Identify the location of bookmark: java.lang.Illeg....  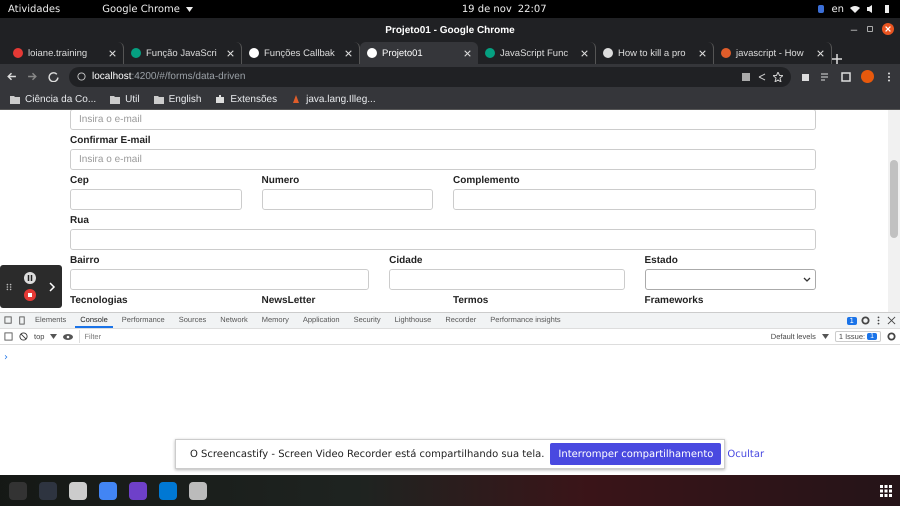
(333, 99).